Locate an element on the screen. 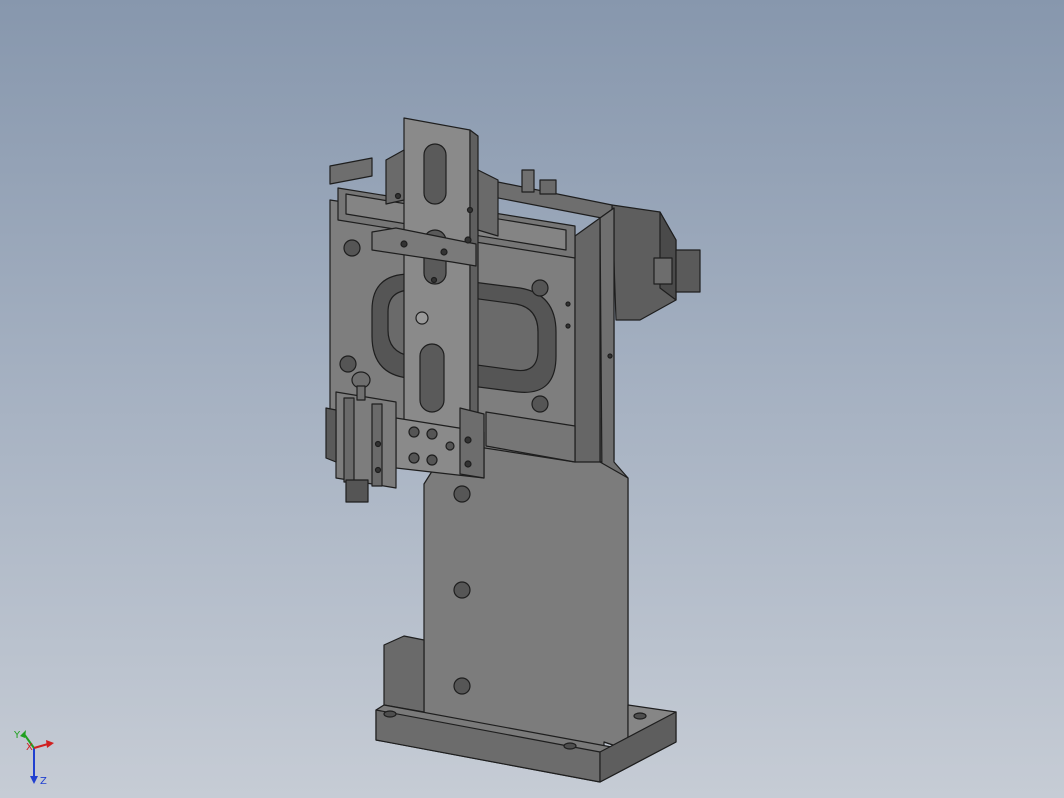  y-arrow-icon is located at coordinates (23, 734).